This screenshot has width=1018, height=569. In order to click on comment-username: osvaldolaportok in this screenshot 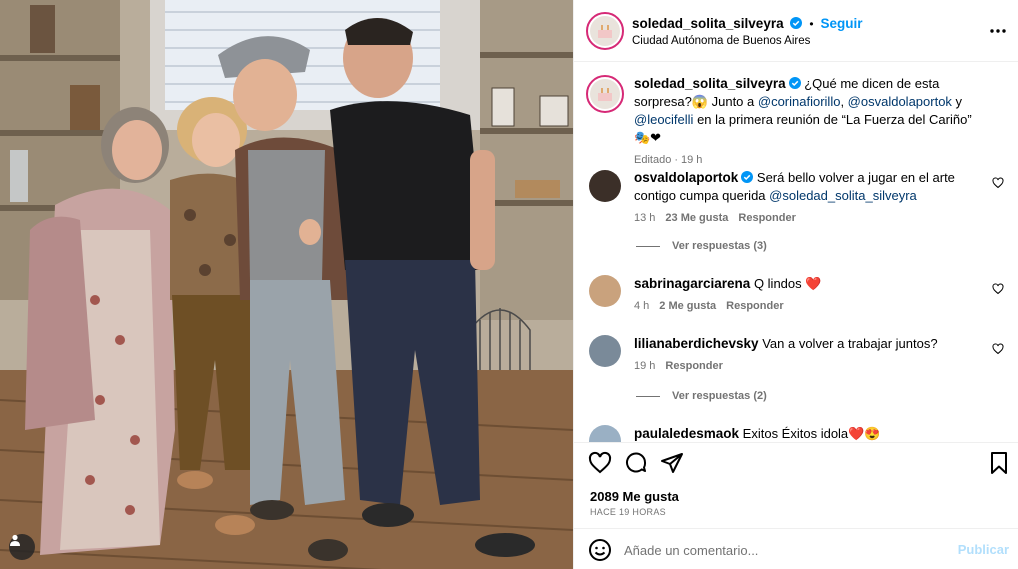, I will do `click(686, 177)`.